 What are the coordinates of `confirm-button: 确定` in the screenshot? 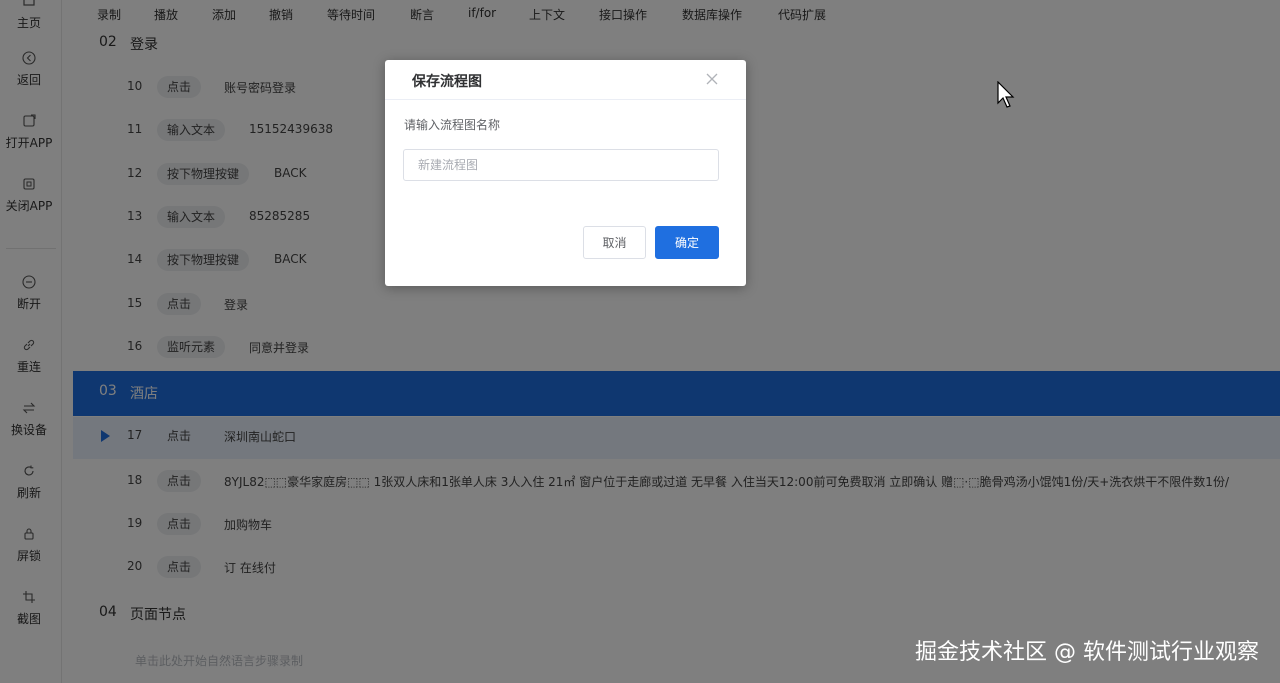 It's located at (687, 242).